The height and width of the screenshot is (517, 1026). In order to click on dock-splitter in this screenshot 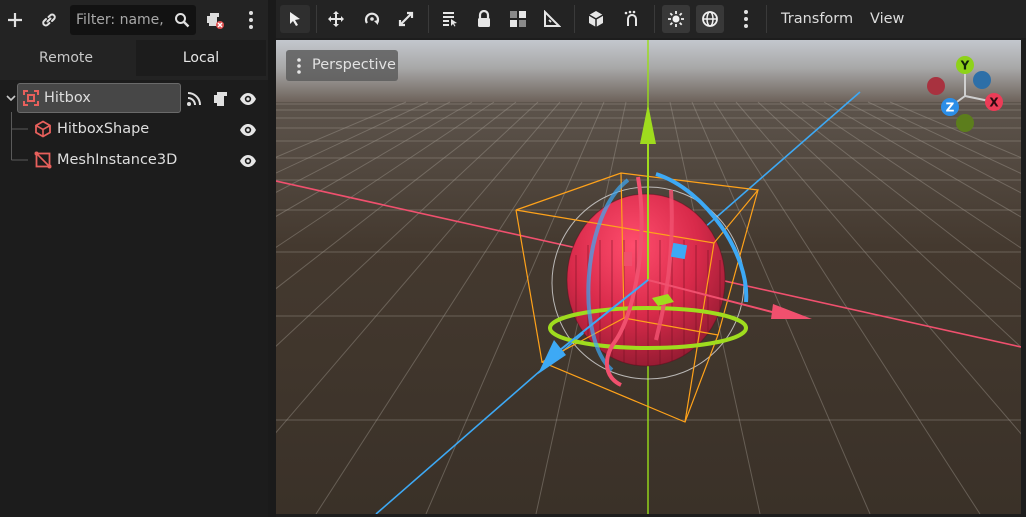, I will do `click(272, 258)`.